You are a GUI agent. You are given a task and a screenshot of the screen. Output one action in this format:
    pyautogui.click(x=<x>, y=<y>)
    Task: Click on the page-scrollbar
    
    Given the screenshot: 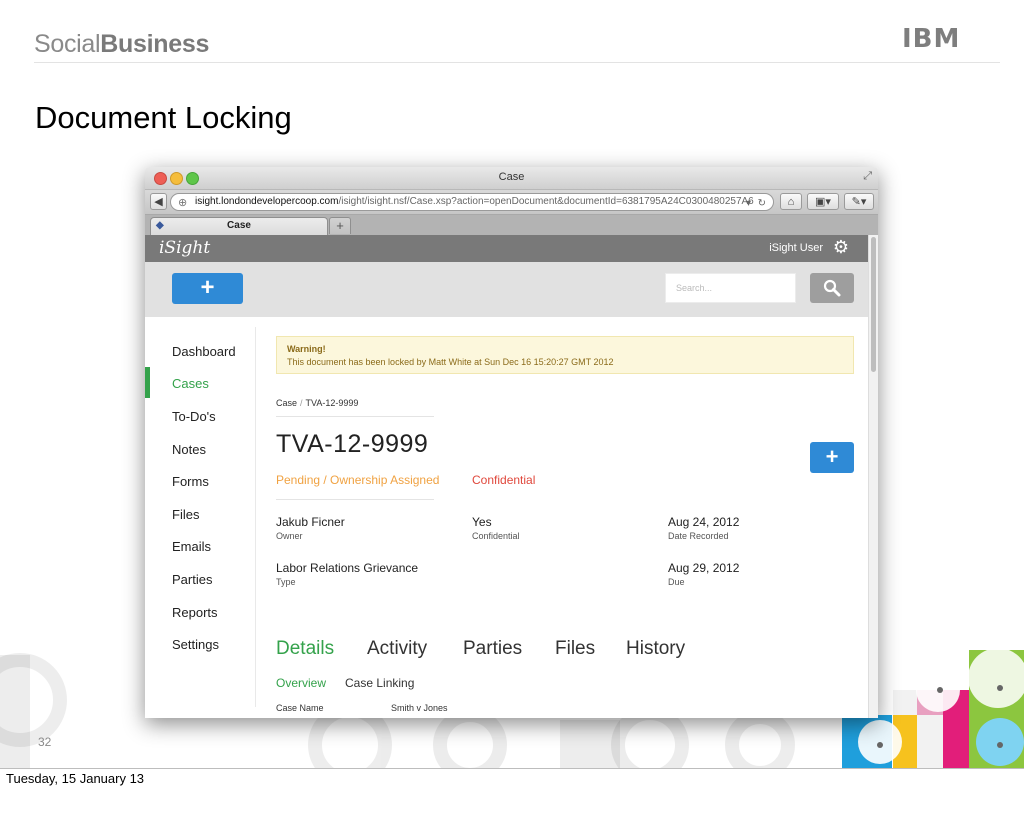 What is the action you would take?
    pyautogui.click(x=873, y=476)
    